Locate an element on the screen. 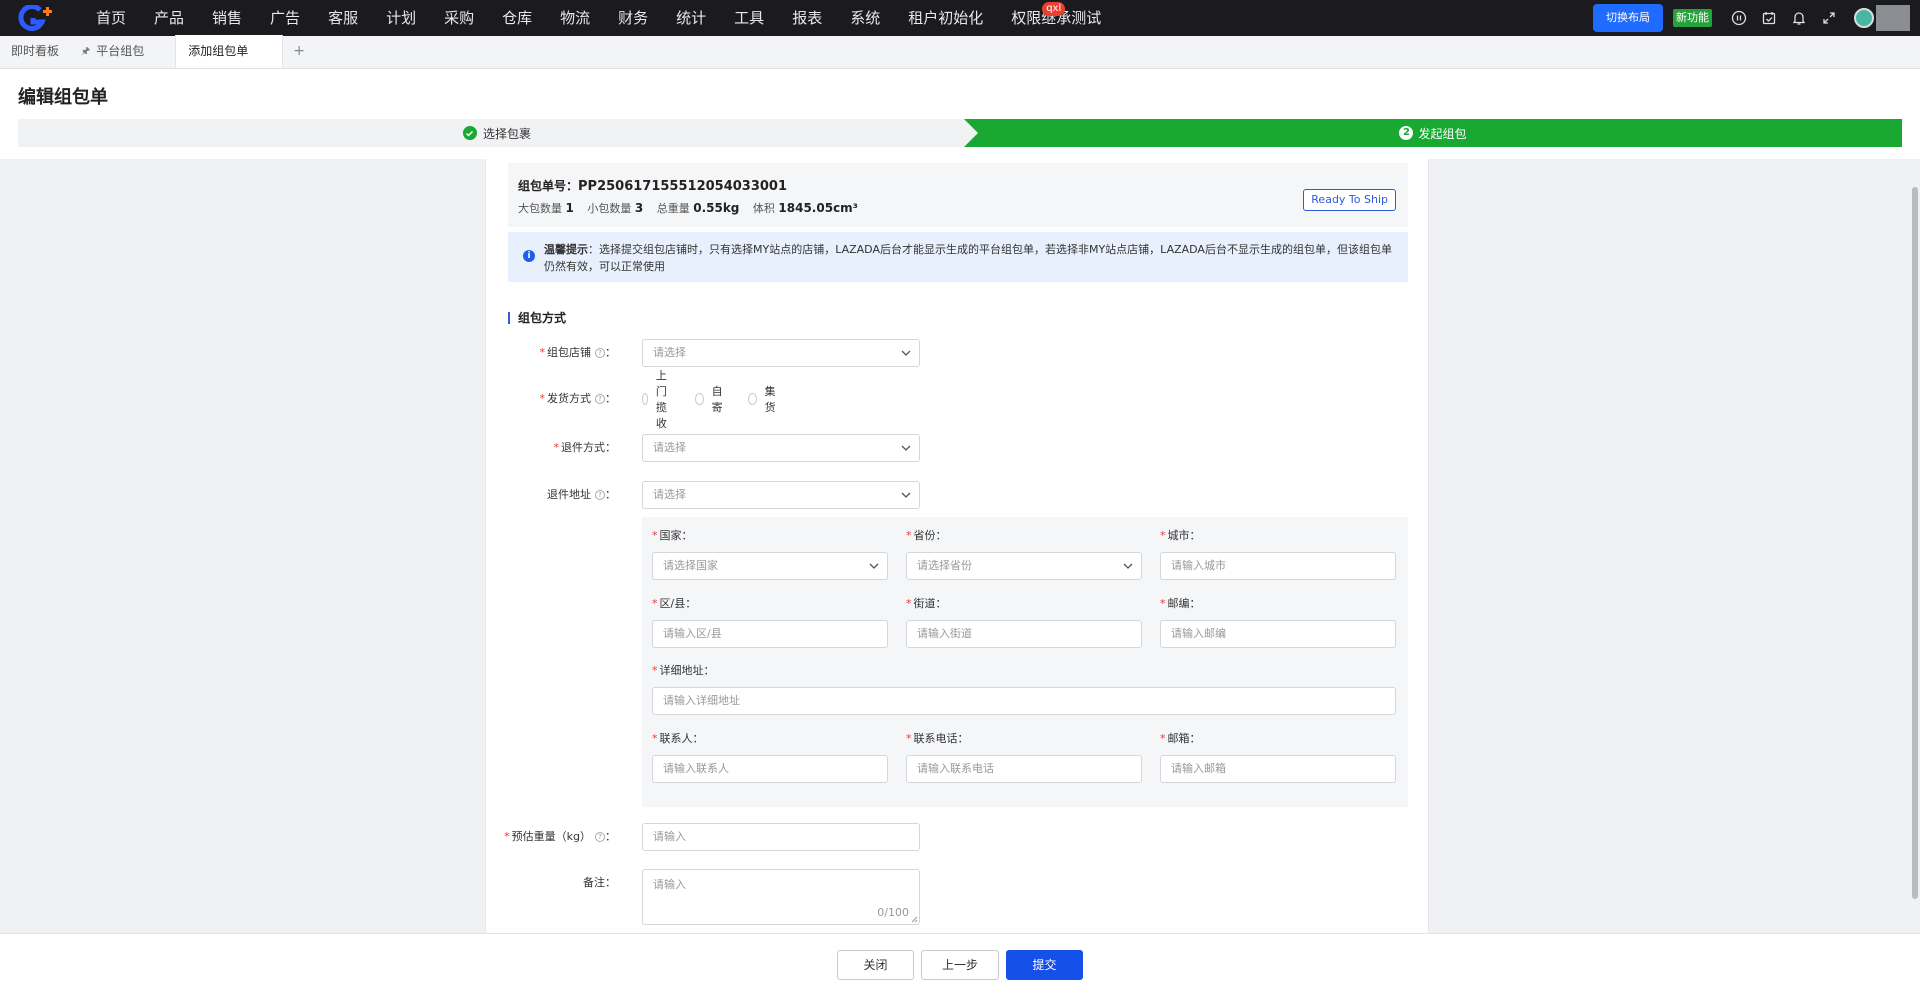 Image resolution: width=1920 pixels, height=992 pixels. bell-icon is located at coordinates (1799, 18).